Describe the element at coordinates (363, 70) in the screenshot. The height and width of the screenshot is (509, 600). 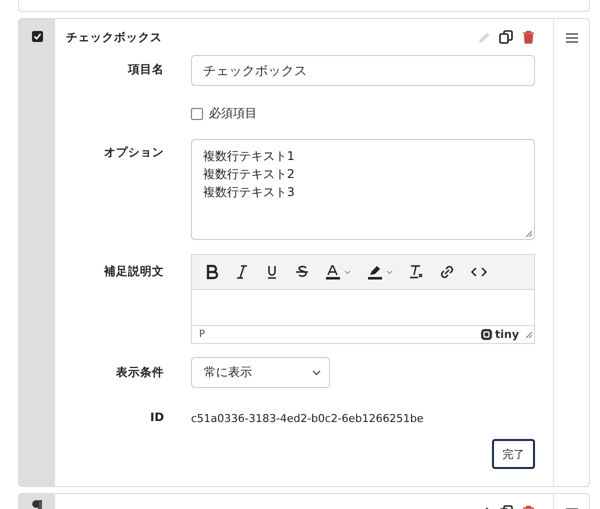
I see `input-field: チェックボックス` at that location.